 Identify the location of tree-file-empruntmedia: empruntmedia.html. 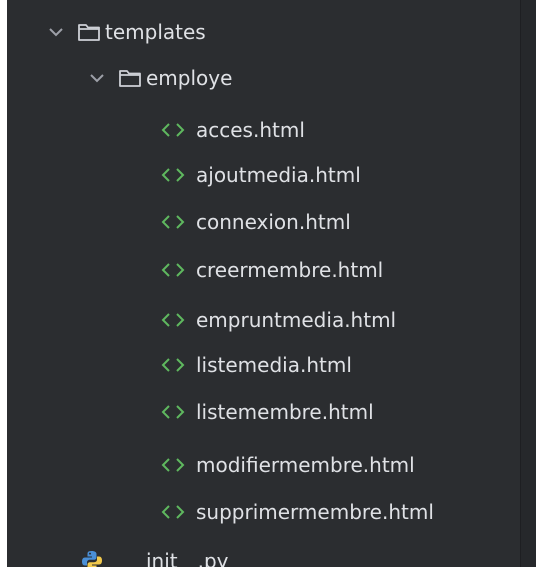
(278, 320).